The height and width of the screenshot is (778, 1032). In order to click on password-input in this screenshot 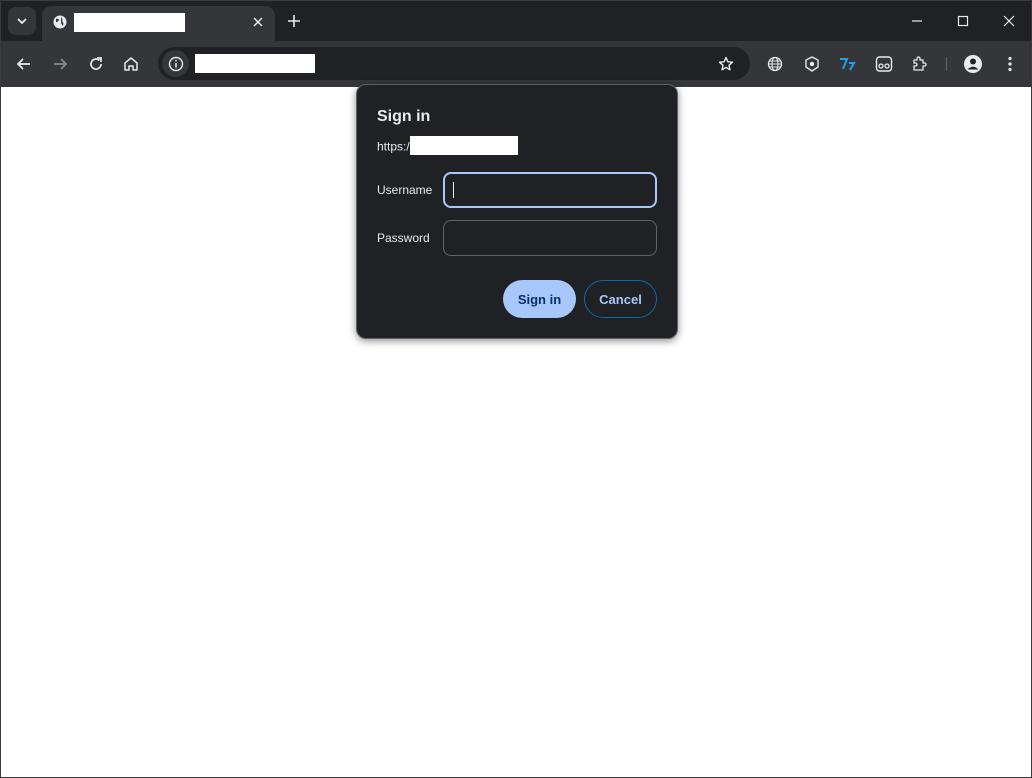, I will do `click(550, 238)`.